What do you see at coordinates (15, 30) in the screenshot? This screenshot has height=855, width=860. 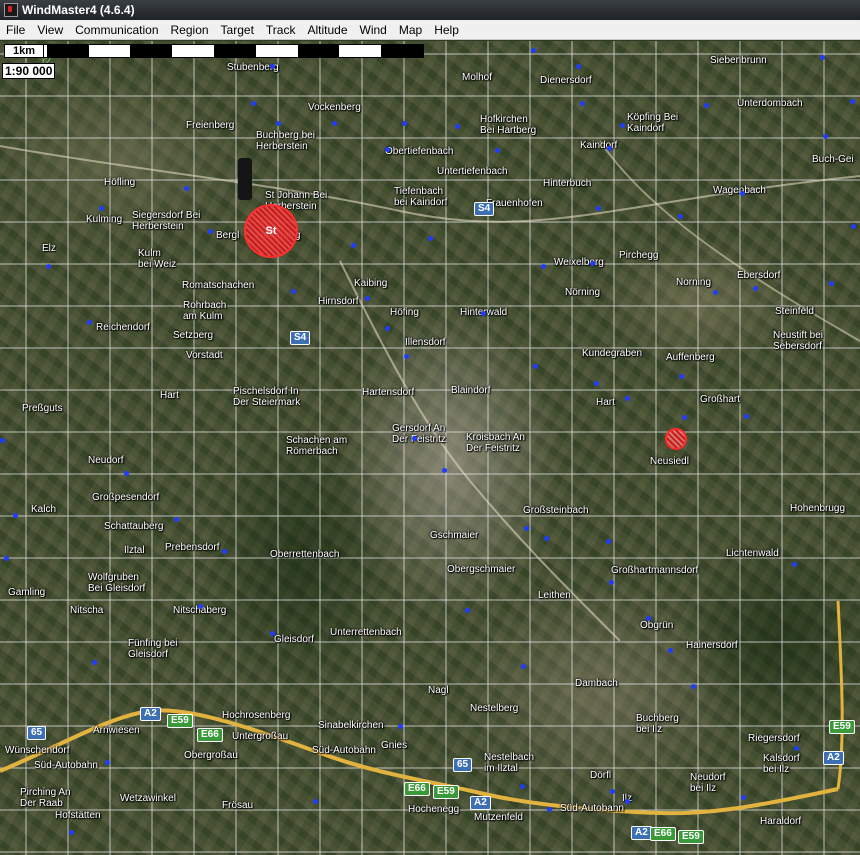 I see `menu-file: File` at bounding box center [15, 30].